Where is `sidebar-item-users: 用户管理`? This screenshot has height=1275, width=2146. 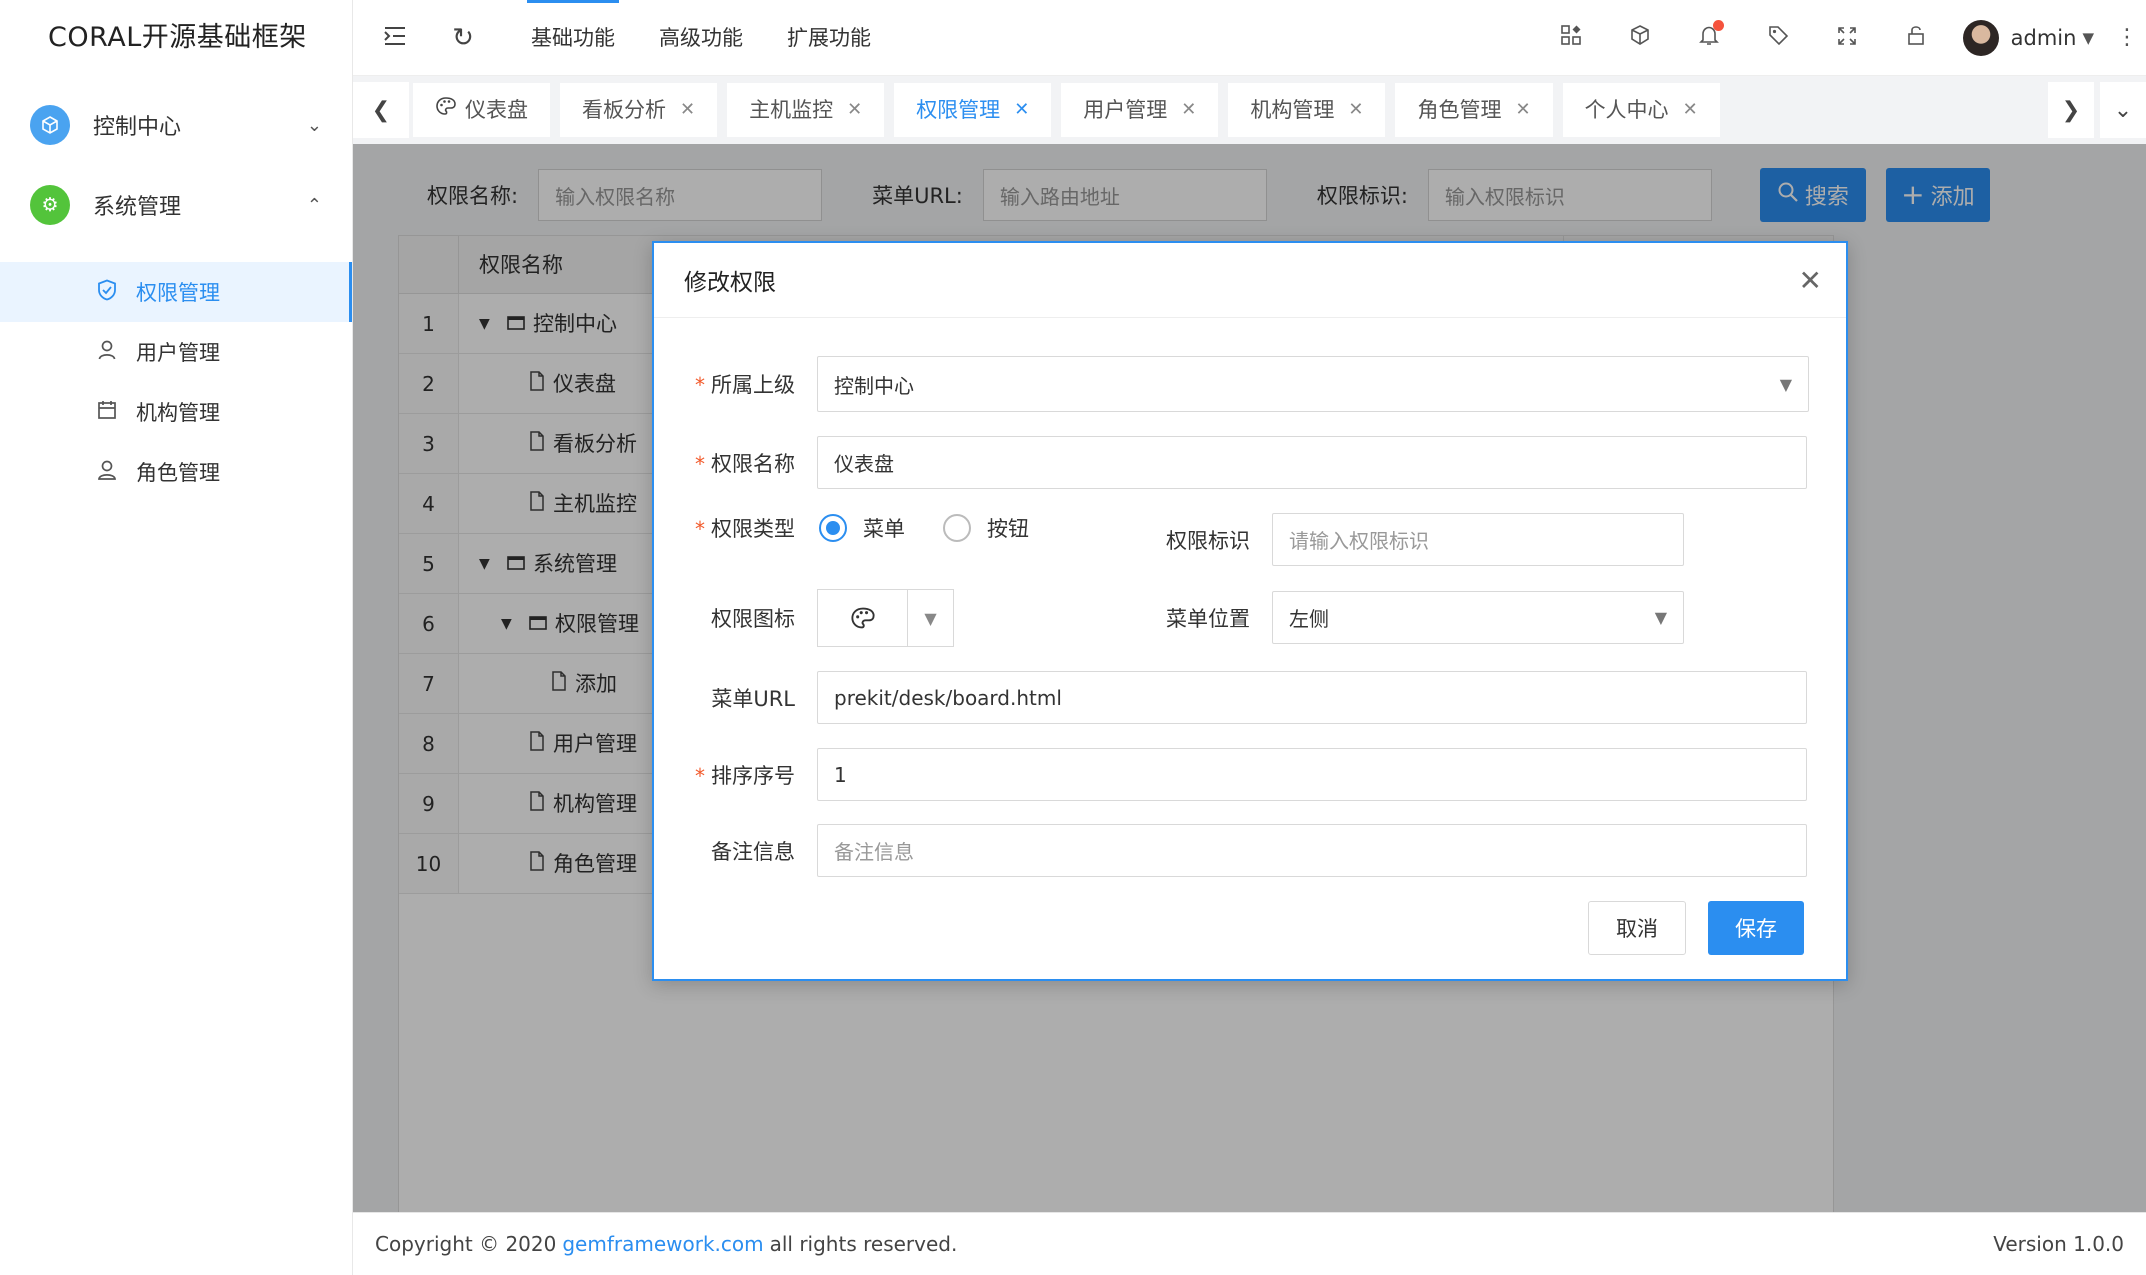
sidebar-item-users: 用户管理 is located at coordinates (176, 352).